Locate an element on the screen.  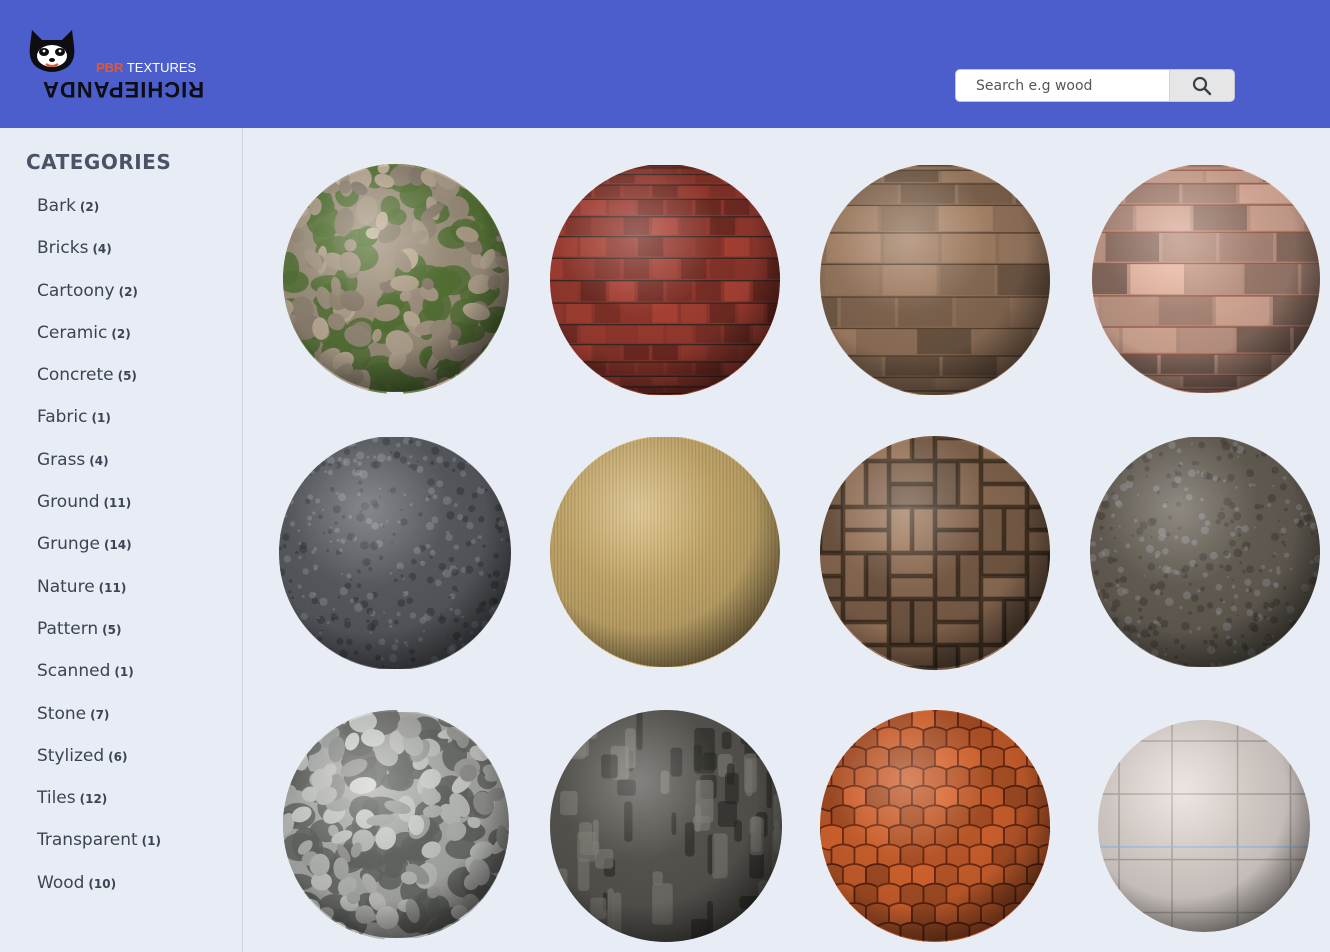
white-cobblestone-texture is located at coordinates (396, 825).